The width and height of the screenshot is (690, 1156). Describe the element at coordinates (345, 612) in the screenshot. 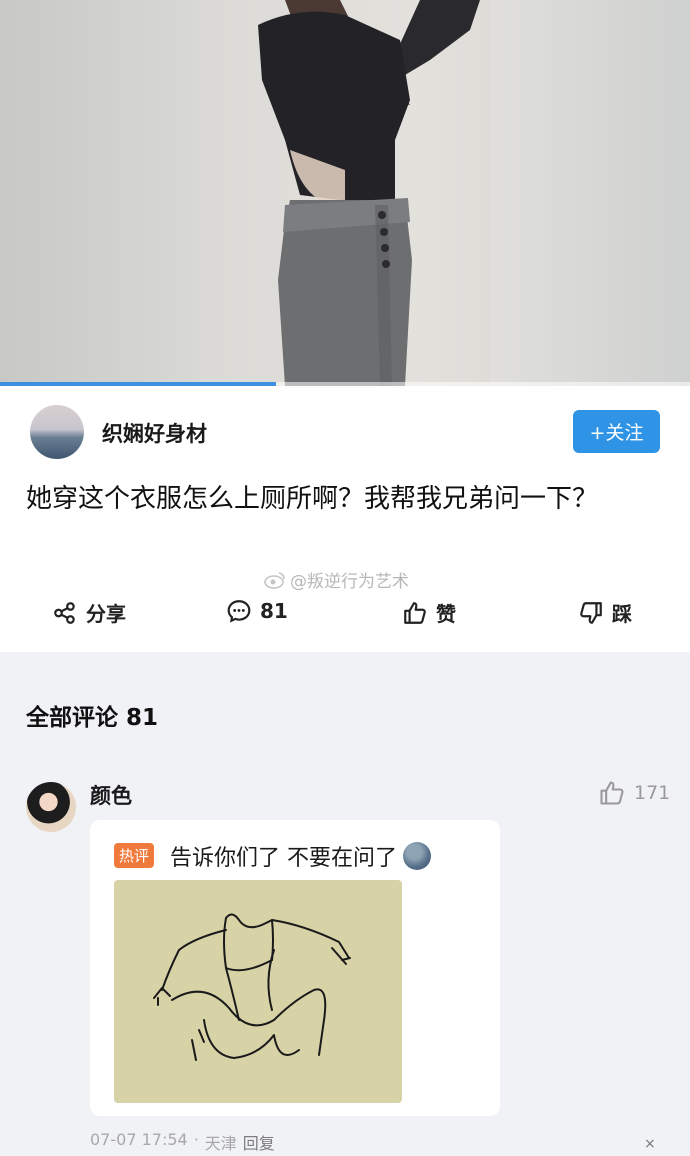

I see `post-actions: 分享 81 赞 踩` at that location.